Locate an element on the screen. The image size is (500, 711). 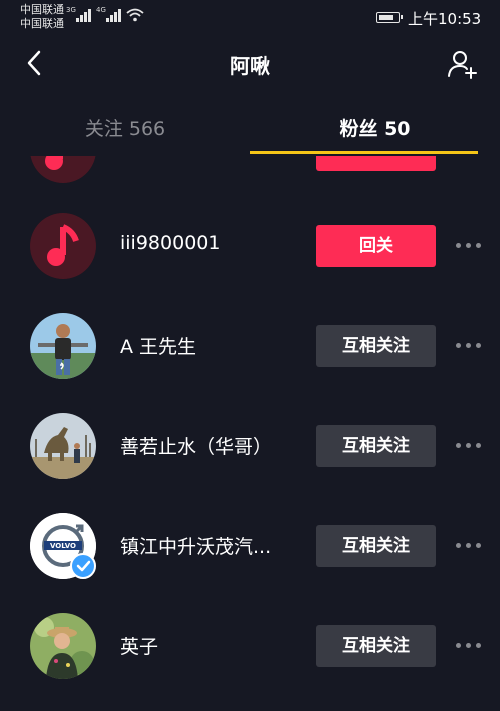
follower-name: 英子 is located at coordinates (139, 645).